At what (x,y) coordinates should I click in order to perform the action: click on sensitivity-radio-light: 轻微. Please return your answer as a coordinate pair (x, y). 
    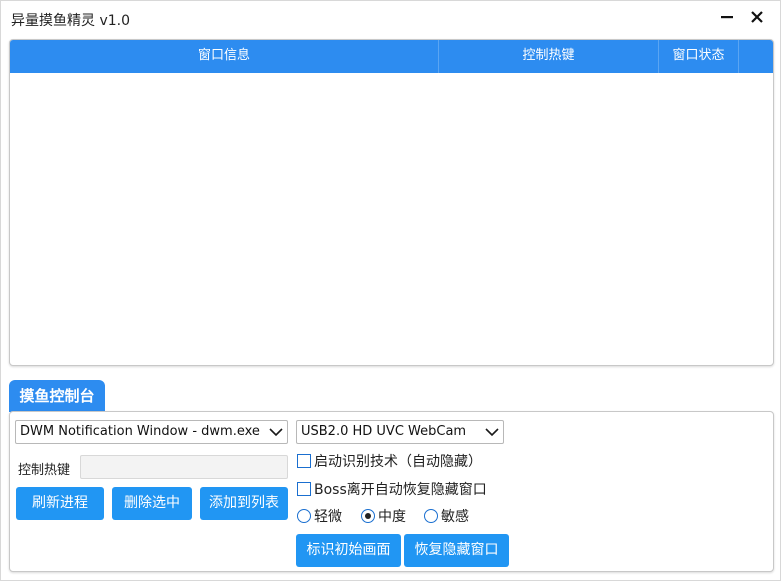
    Looking at the image, I should click on (319, 516).